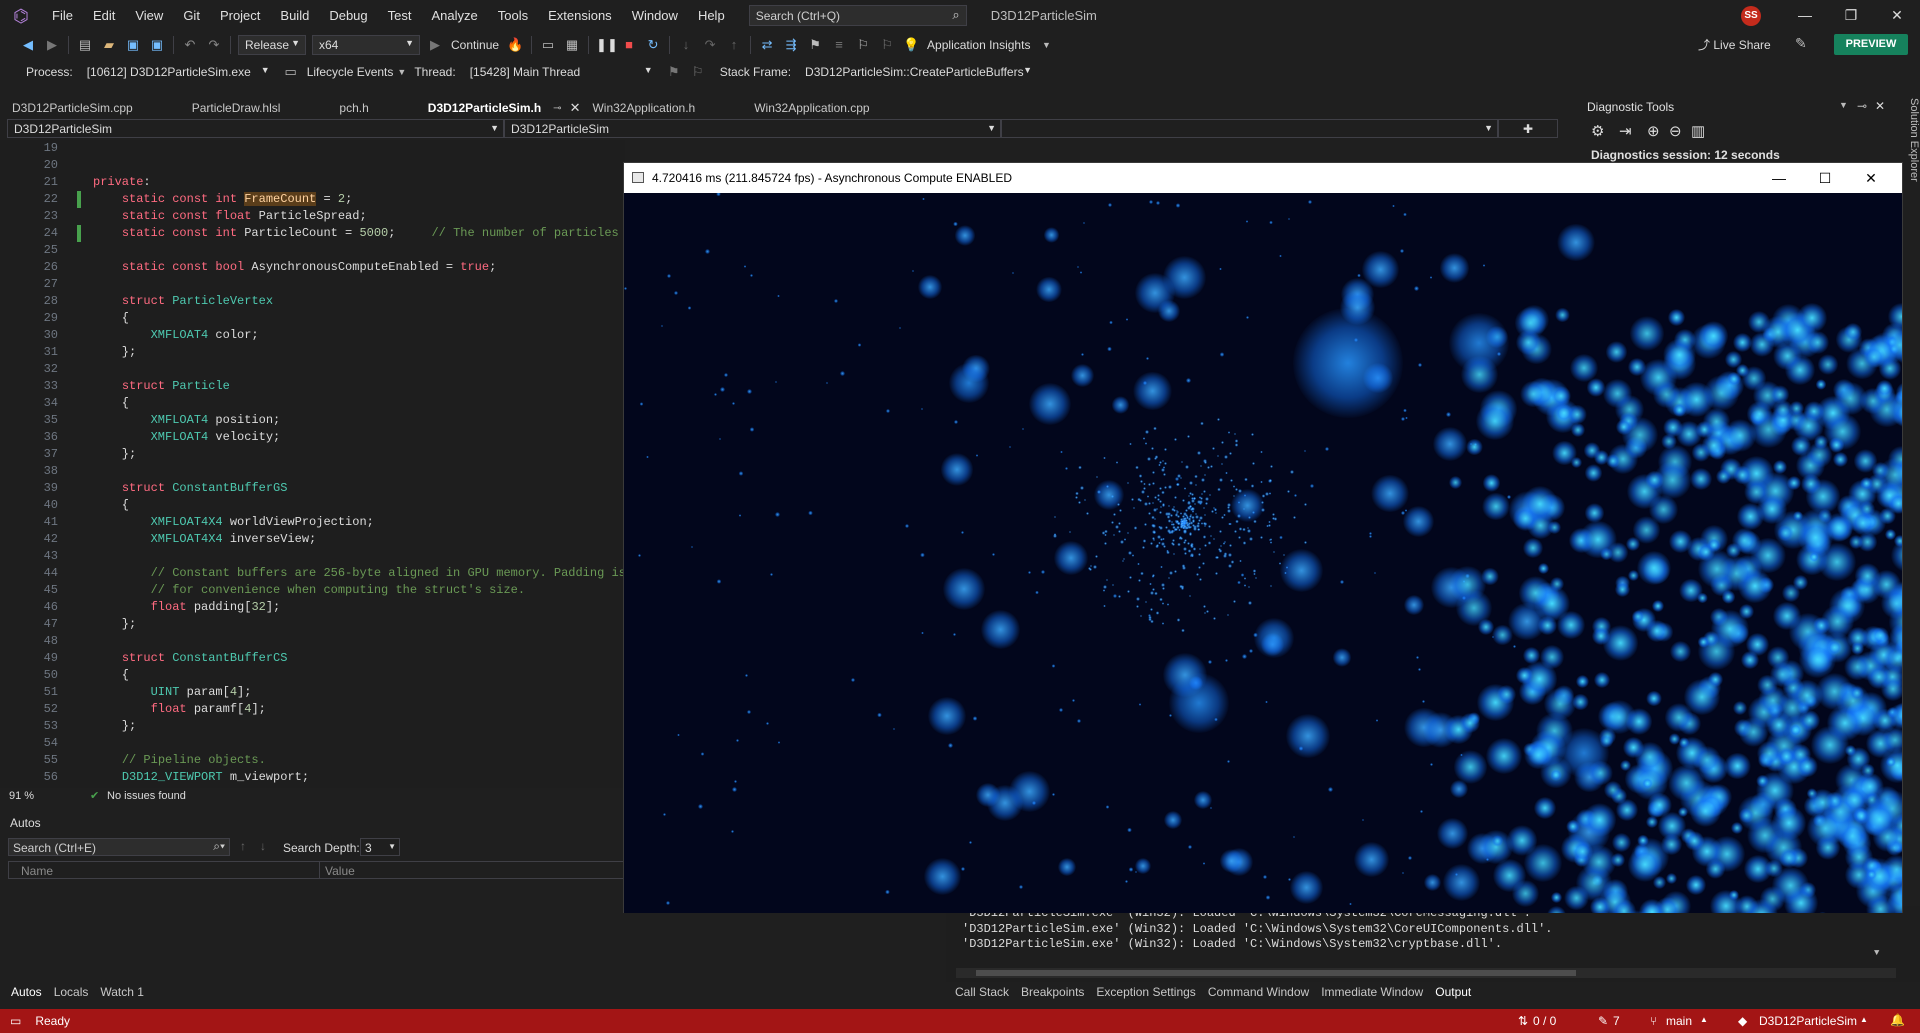  Describe the element at coordinates (1897, 1020) in the screenshot. I see `notifications-icon: 🔔` at that location.